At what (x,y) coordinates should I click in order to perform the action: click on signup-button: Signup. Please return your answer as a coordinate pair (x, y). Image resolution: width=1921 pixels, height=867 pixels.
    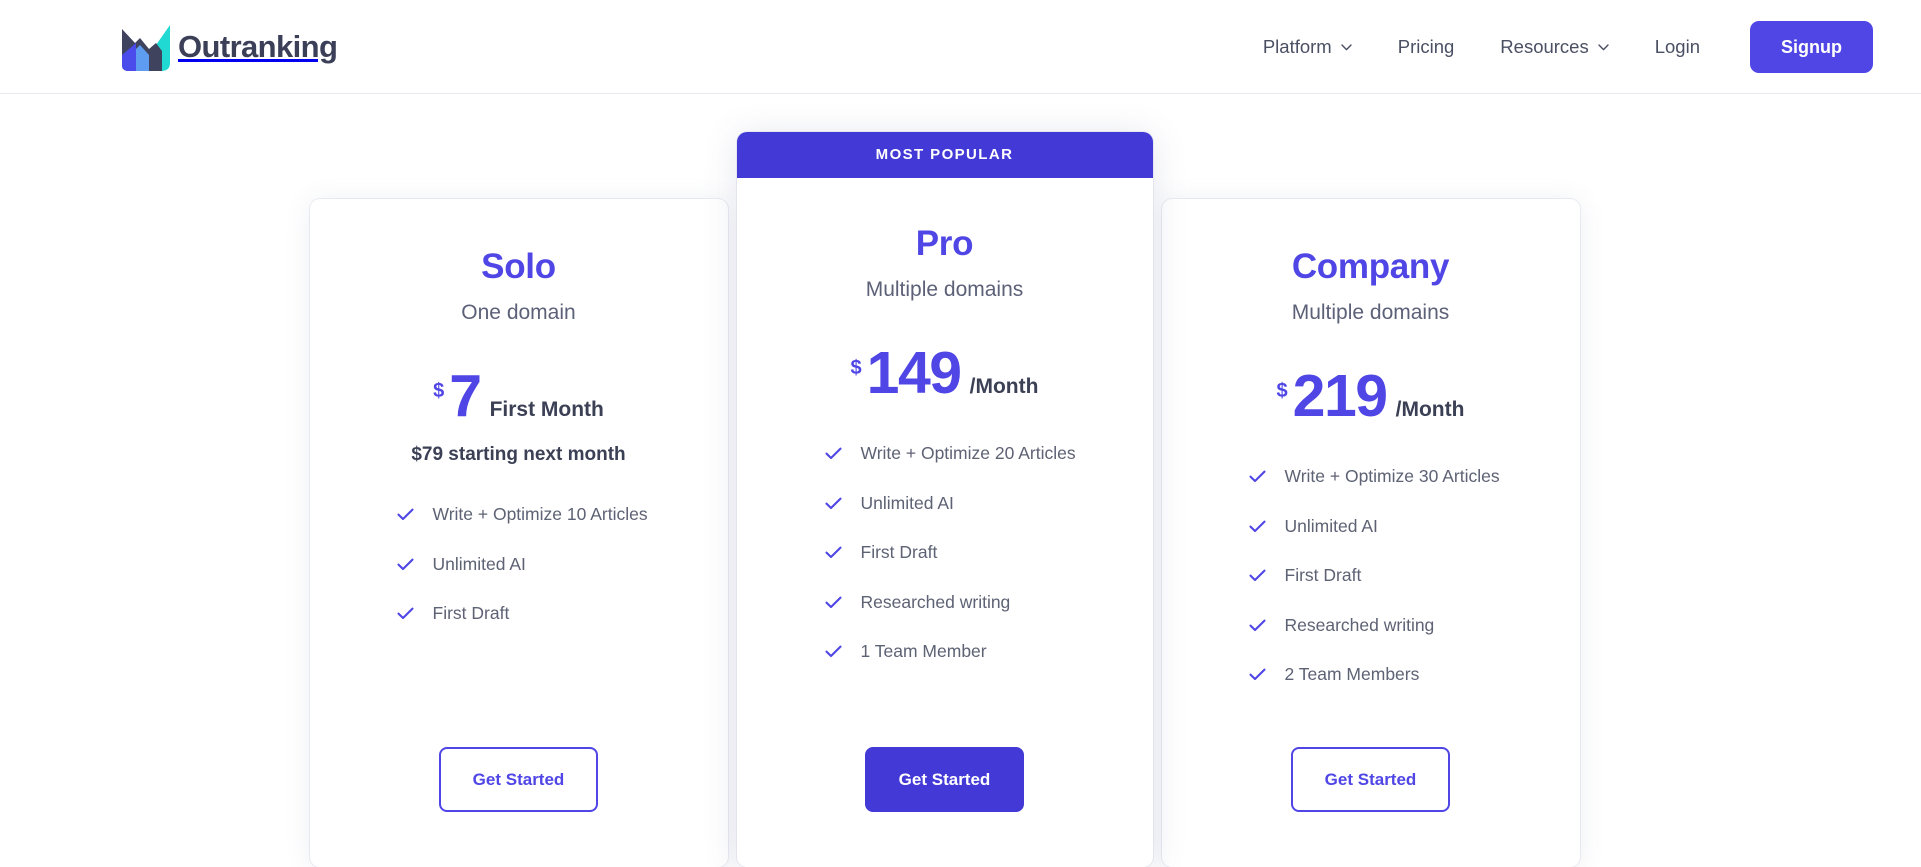
    Looking at the image, I should click on (1811, 46).